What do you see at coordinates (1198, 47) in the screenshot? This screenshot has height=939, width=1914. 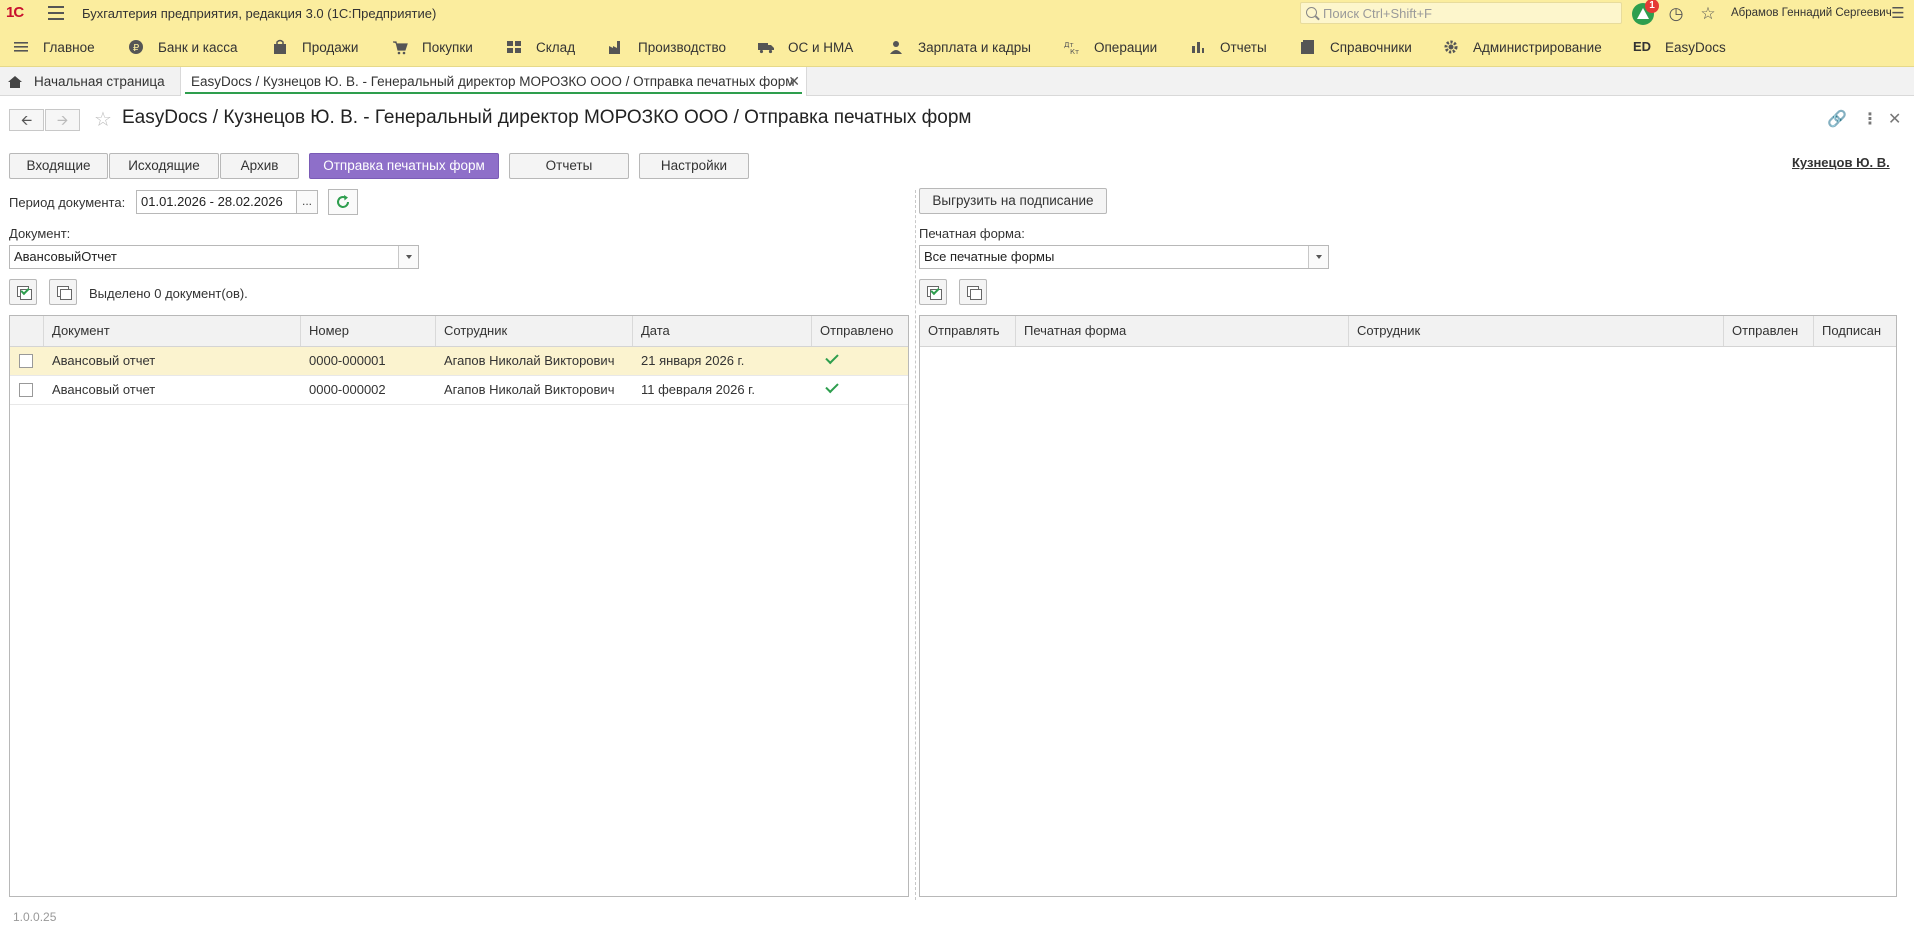 I see `bar-chart-icon` at bounding box center [1198, 47].